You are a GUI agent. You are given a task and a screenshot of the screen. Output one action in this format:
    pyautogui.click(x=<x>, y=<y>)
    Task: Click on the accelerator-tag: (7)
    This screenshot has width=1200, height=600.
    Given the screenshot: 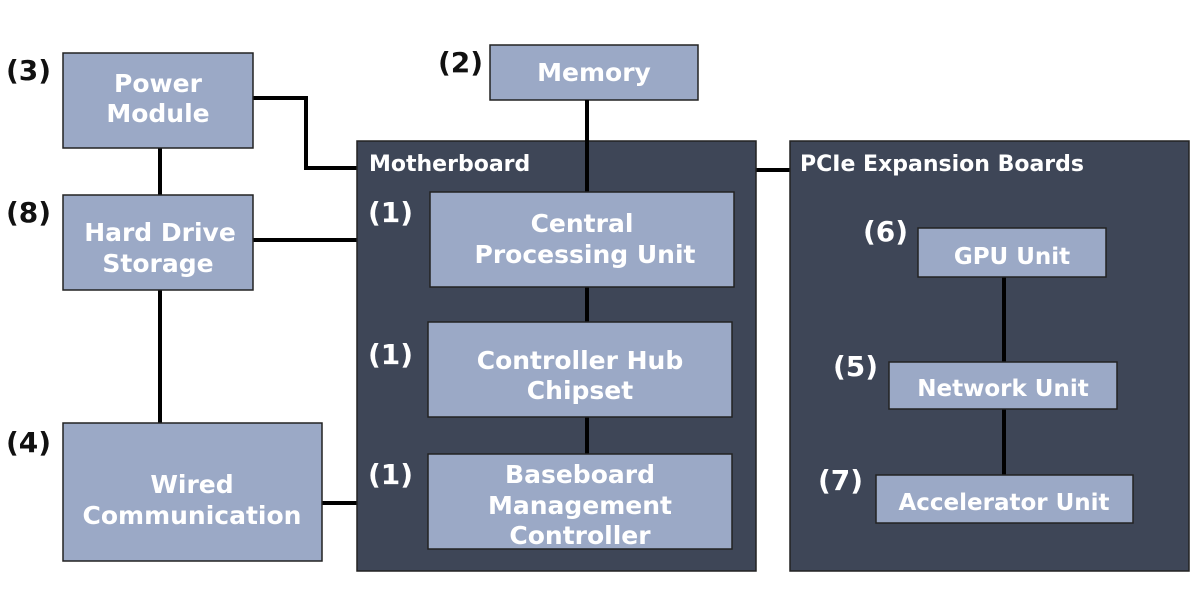 What is the action you would take?
    pyautogui.click(x=840, y=480)
    